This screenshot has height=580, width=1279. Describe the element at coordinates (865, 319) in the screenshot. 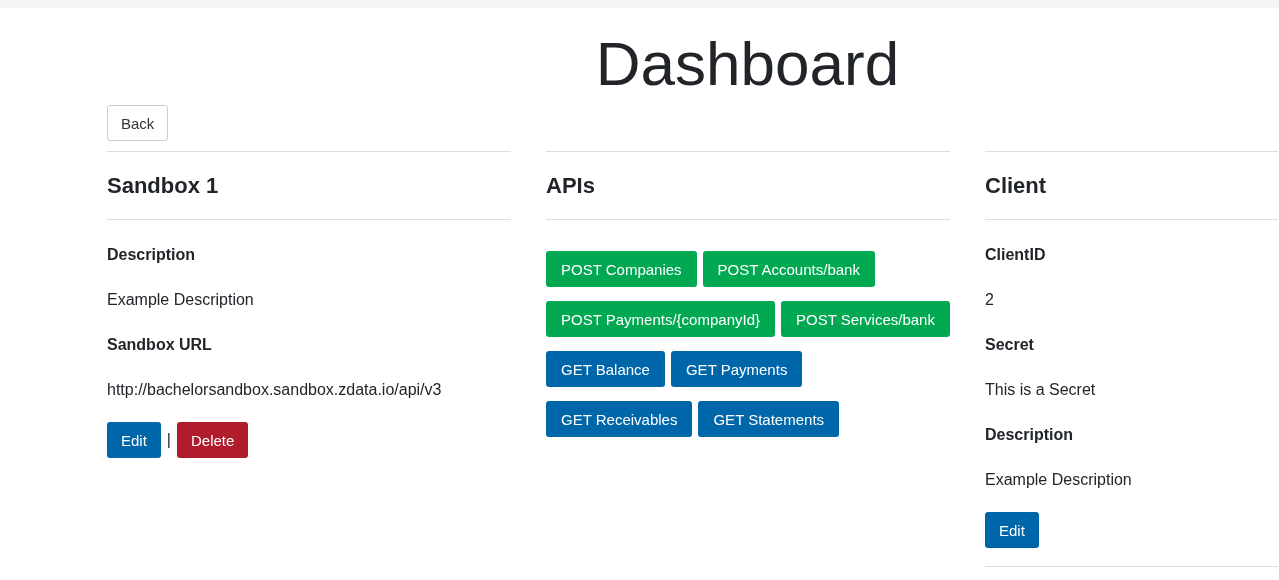

I see `api-button: POST Services/bank` at that location.